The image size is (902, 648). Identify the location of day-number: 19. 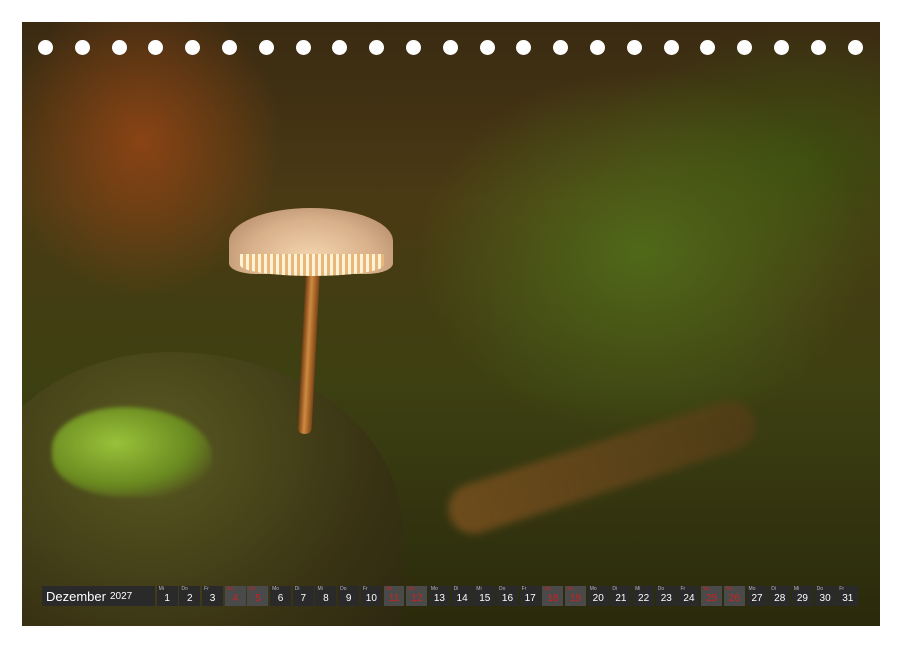
(575, 598).